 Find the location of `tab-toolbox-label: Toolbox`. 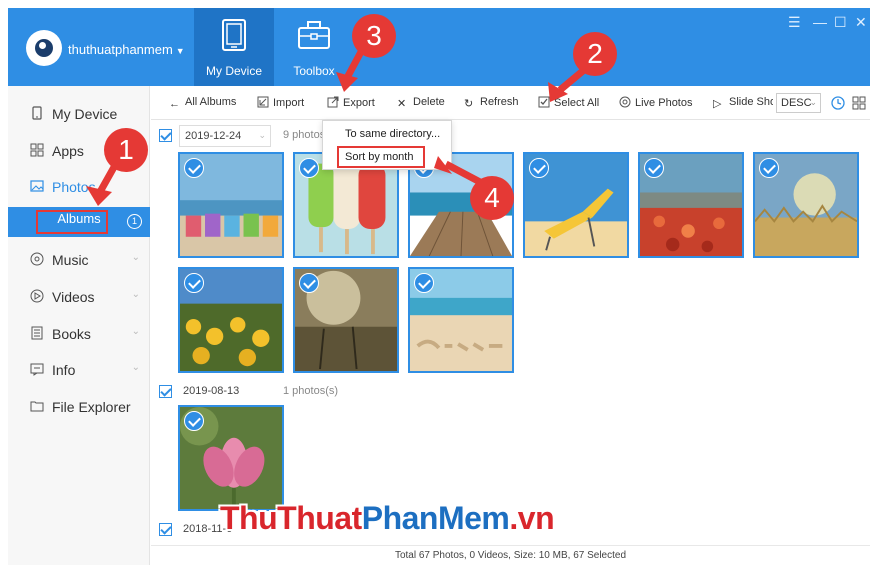

tab-toolbox-label: Toolbox is located at coordinates (314, 71).